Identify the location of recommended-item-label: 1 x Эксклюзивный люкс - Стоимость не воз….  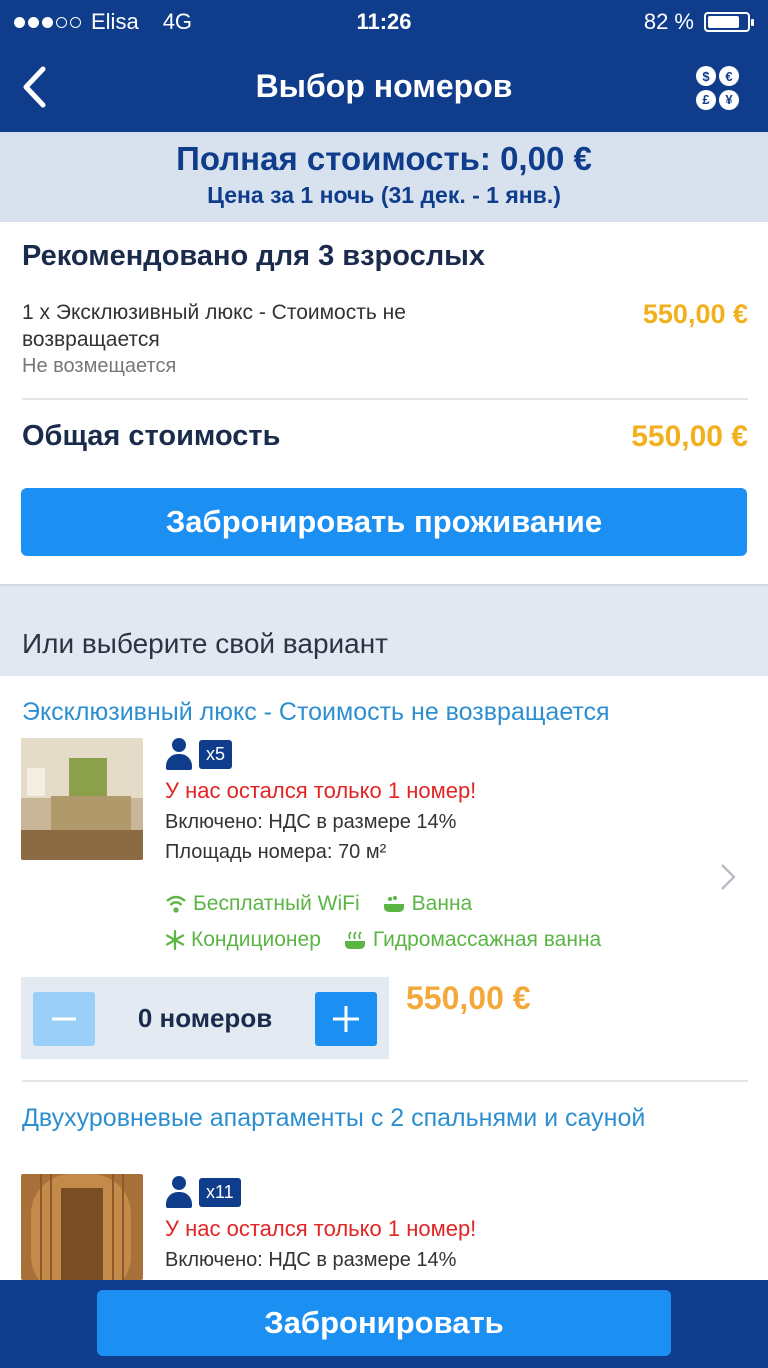
(214, 326).